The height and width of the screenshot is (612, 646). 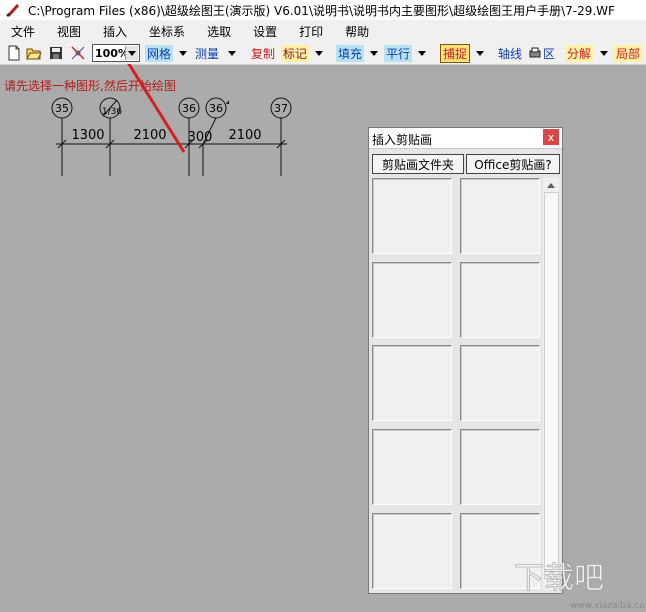 I want to click on capture-button: 捕捉, so click(x=455, y=53).